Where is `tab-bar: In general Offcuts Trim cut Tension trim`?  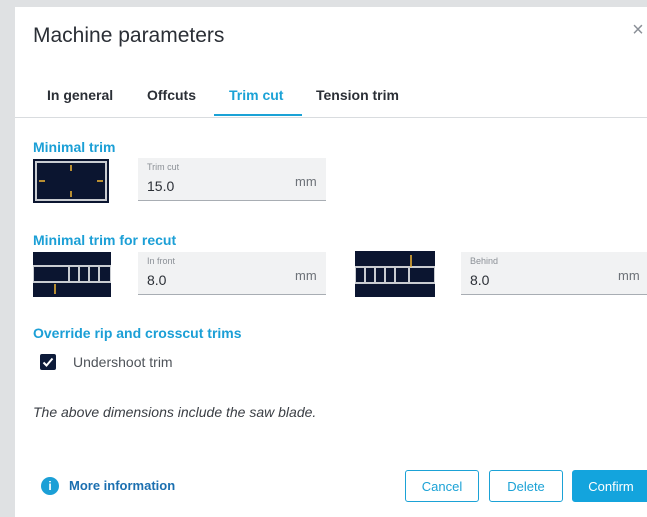
tab-bar: In general Offcuts Trim cut Tension trim is located at coordinates (331, 97).